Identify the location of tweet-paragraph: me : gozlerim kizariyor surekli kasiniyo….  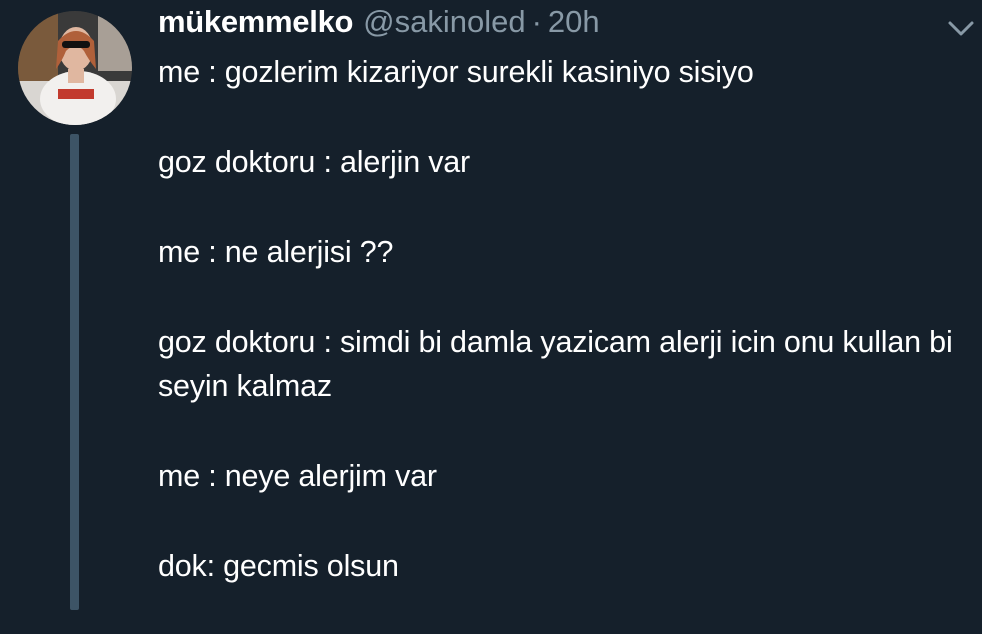
(456, 72).